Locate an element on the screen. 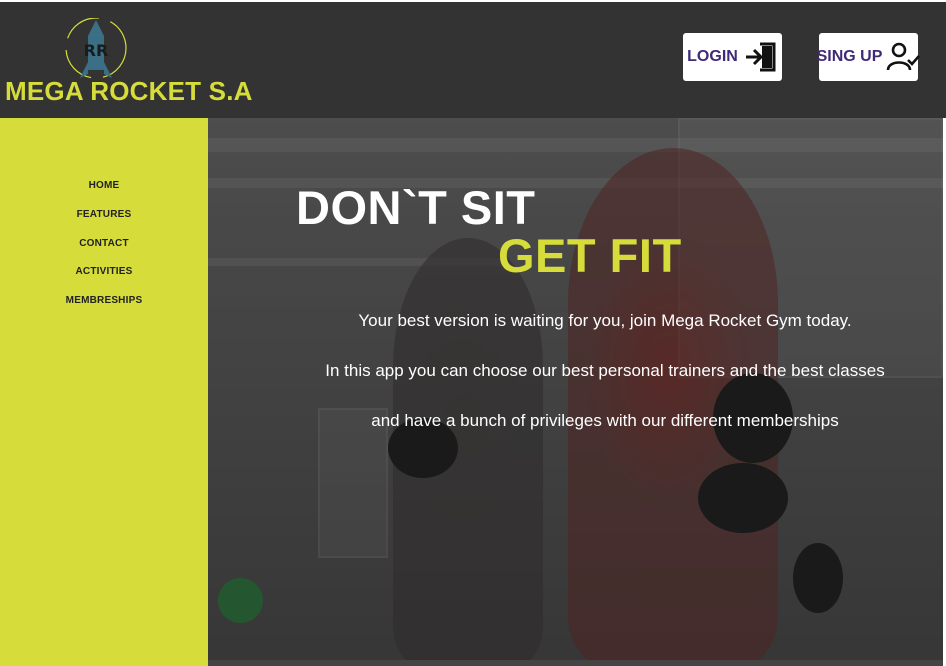 The height and width of the screenshot is (666, 946). signup-label: SING UP is located at coordinates (849, 56).